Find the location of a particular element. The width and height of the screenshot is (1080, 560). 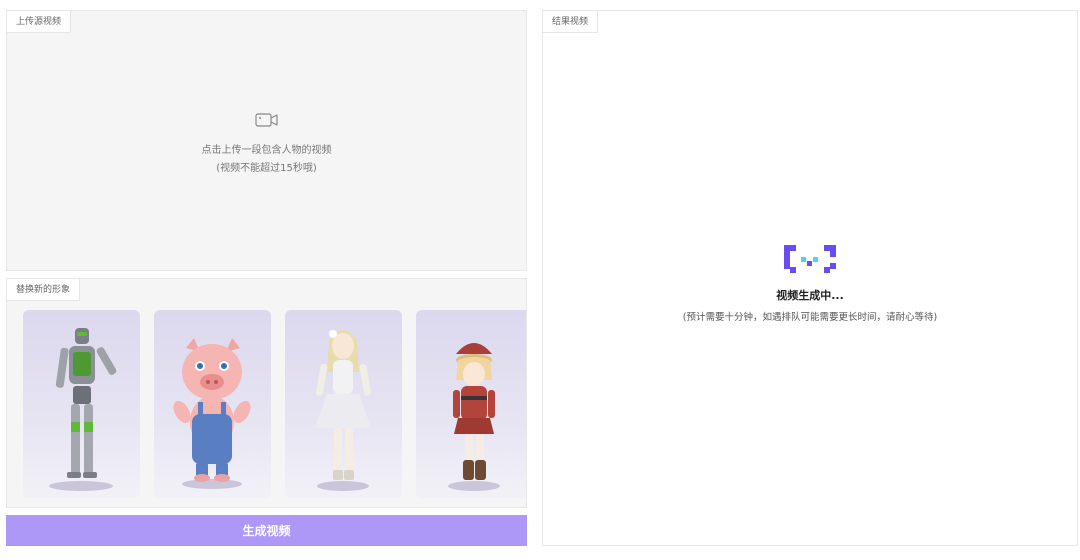

generation-status-note: (预计需要十分钟，如遇排队可能需要更长时间，请耐心等待) is located at coordinates (810, 317).